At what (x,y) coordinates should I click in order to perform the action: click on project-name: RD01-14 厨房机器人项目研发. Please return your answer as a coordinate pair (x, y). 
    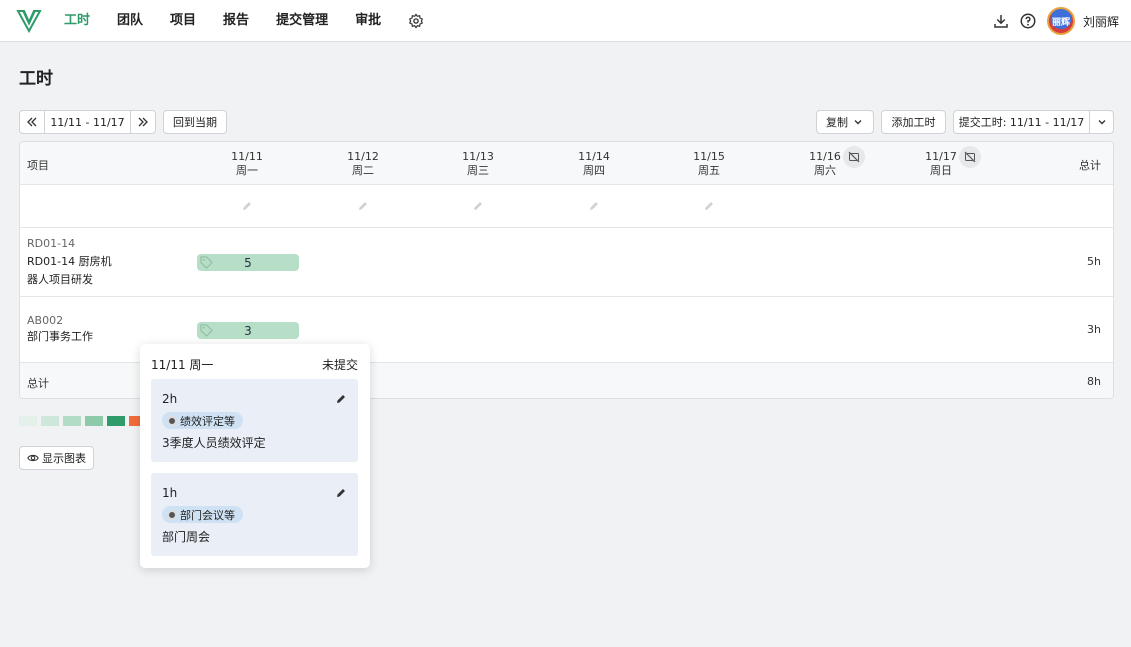
    Looking at the image, I should click on (69, 270).